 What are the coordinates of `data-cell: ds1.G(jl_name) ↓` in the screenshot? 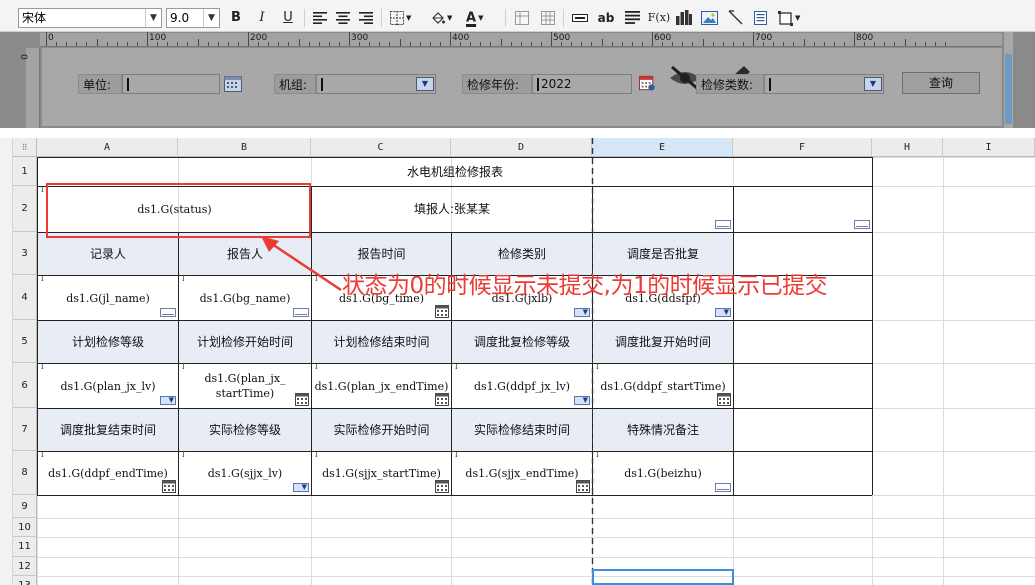 It's located at (108, 297).